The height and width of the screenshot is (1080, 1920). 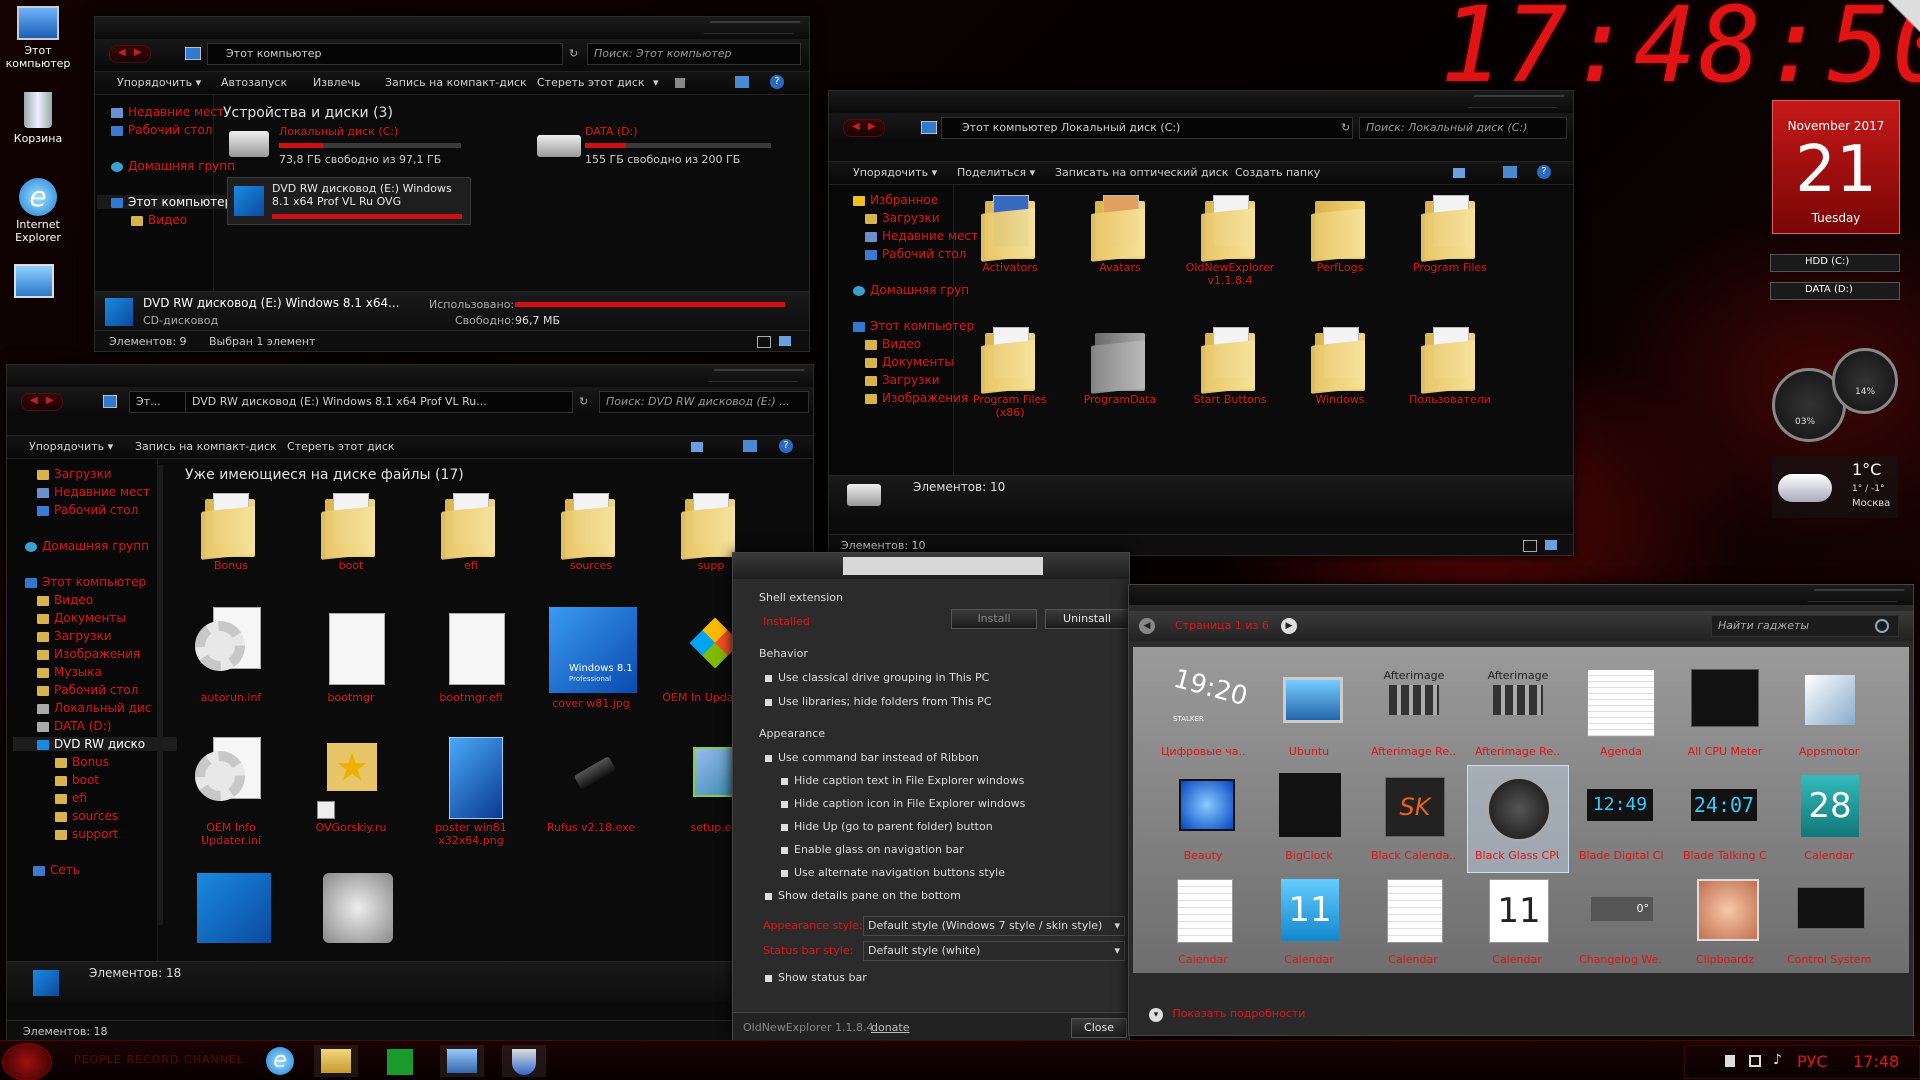 I want to click on drive-row-d: DATA (D:), so click(x=1835, y=291).